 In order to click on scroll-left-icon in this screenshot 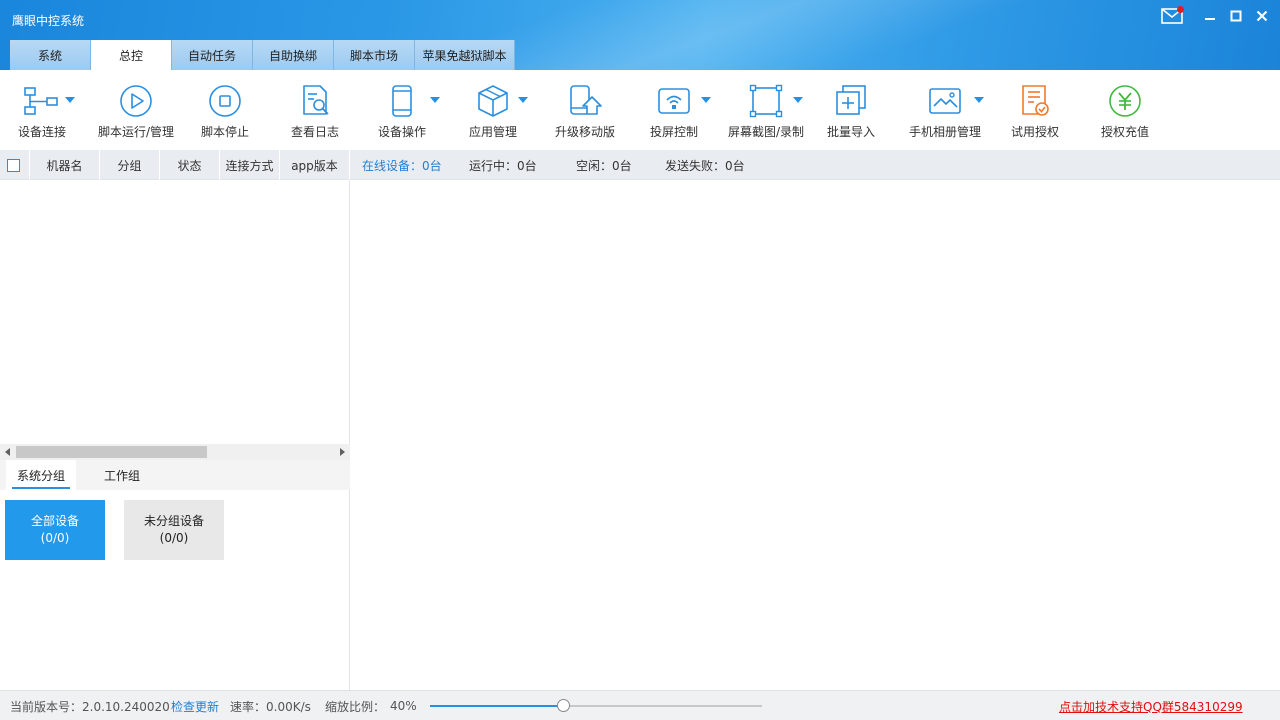, I will do `click(7, 452)`.